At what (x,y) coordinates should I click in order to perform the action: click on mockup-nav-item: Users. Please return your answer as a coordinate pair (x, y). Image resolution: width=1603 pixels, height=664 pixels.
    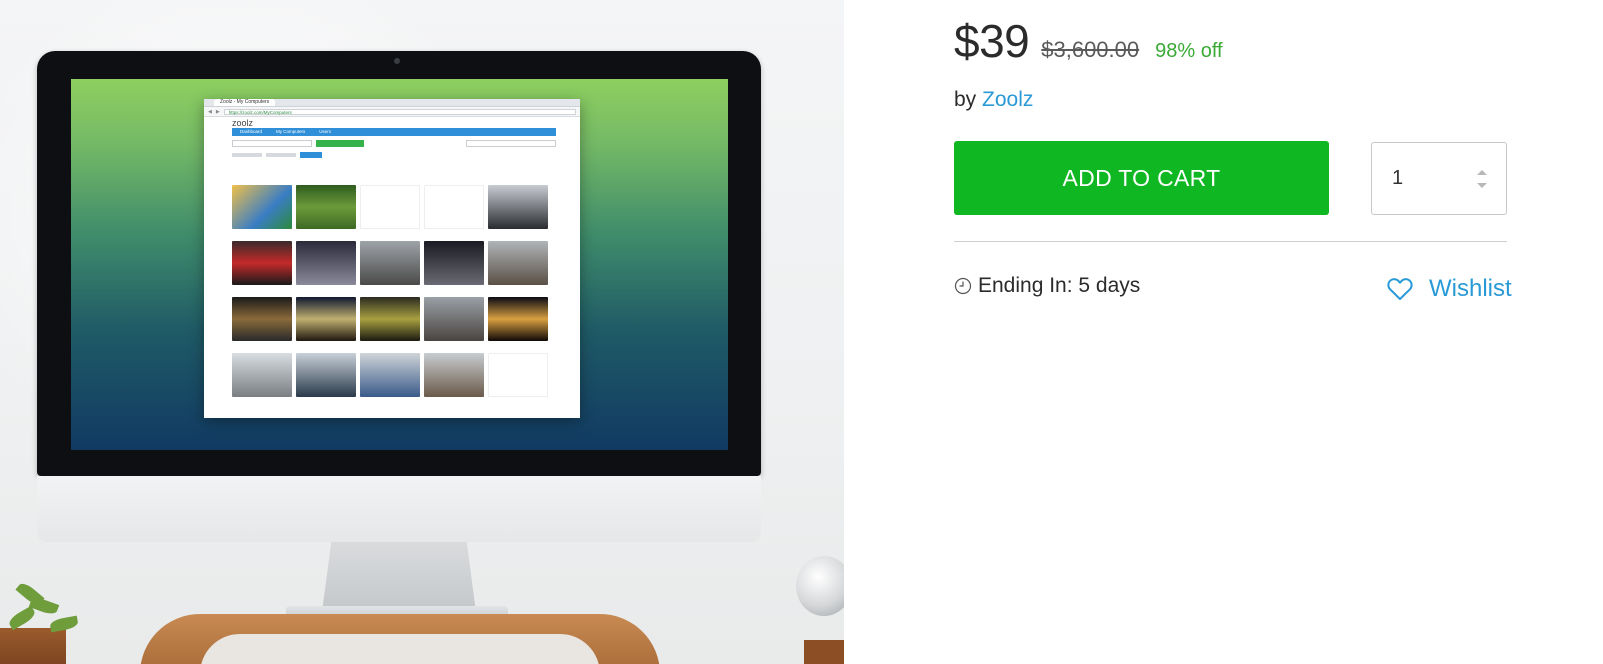
    Looking at the image, I should click on (325, 131).